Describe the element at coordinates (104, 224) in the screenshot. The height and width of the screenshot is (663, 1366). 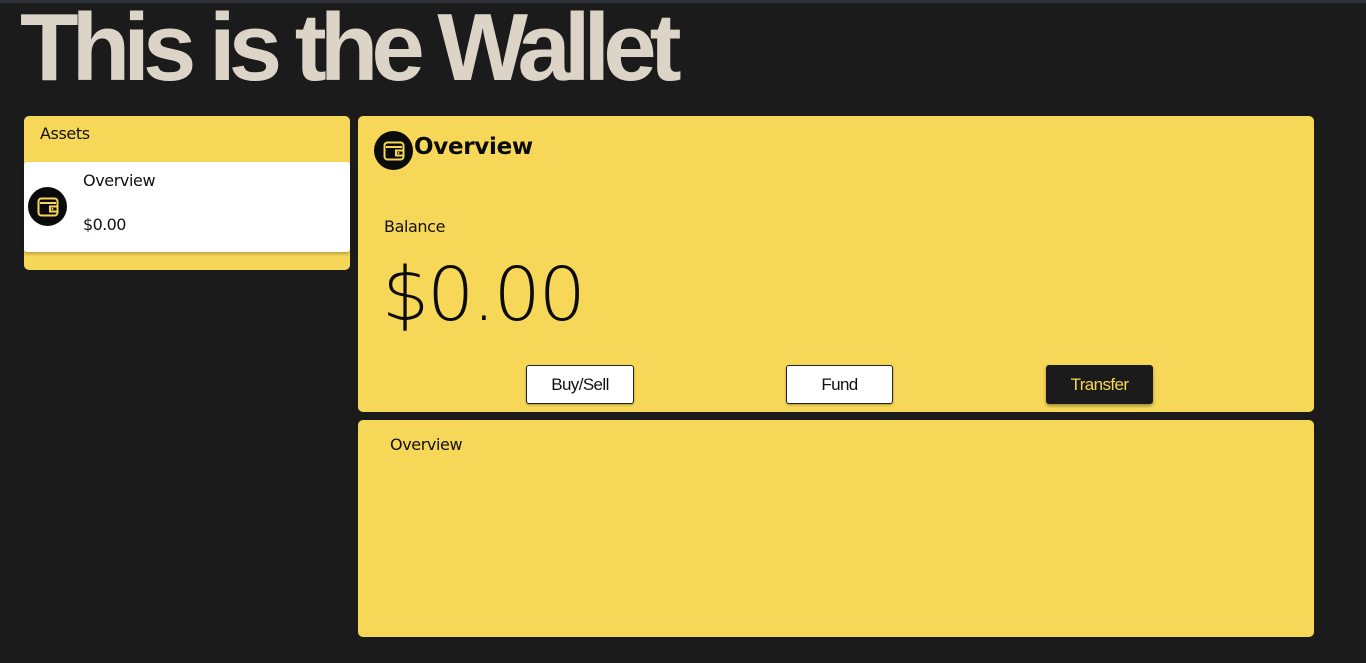
I see `asset-value: $0.00` at that location.